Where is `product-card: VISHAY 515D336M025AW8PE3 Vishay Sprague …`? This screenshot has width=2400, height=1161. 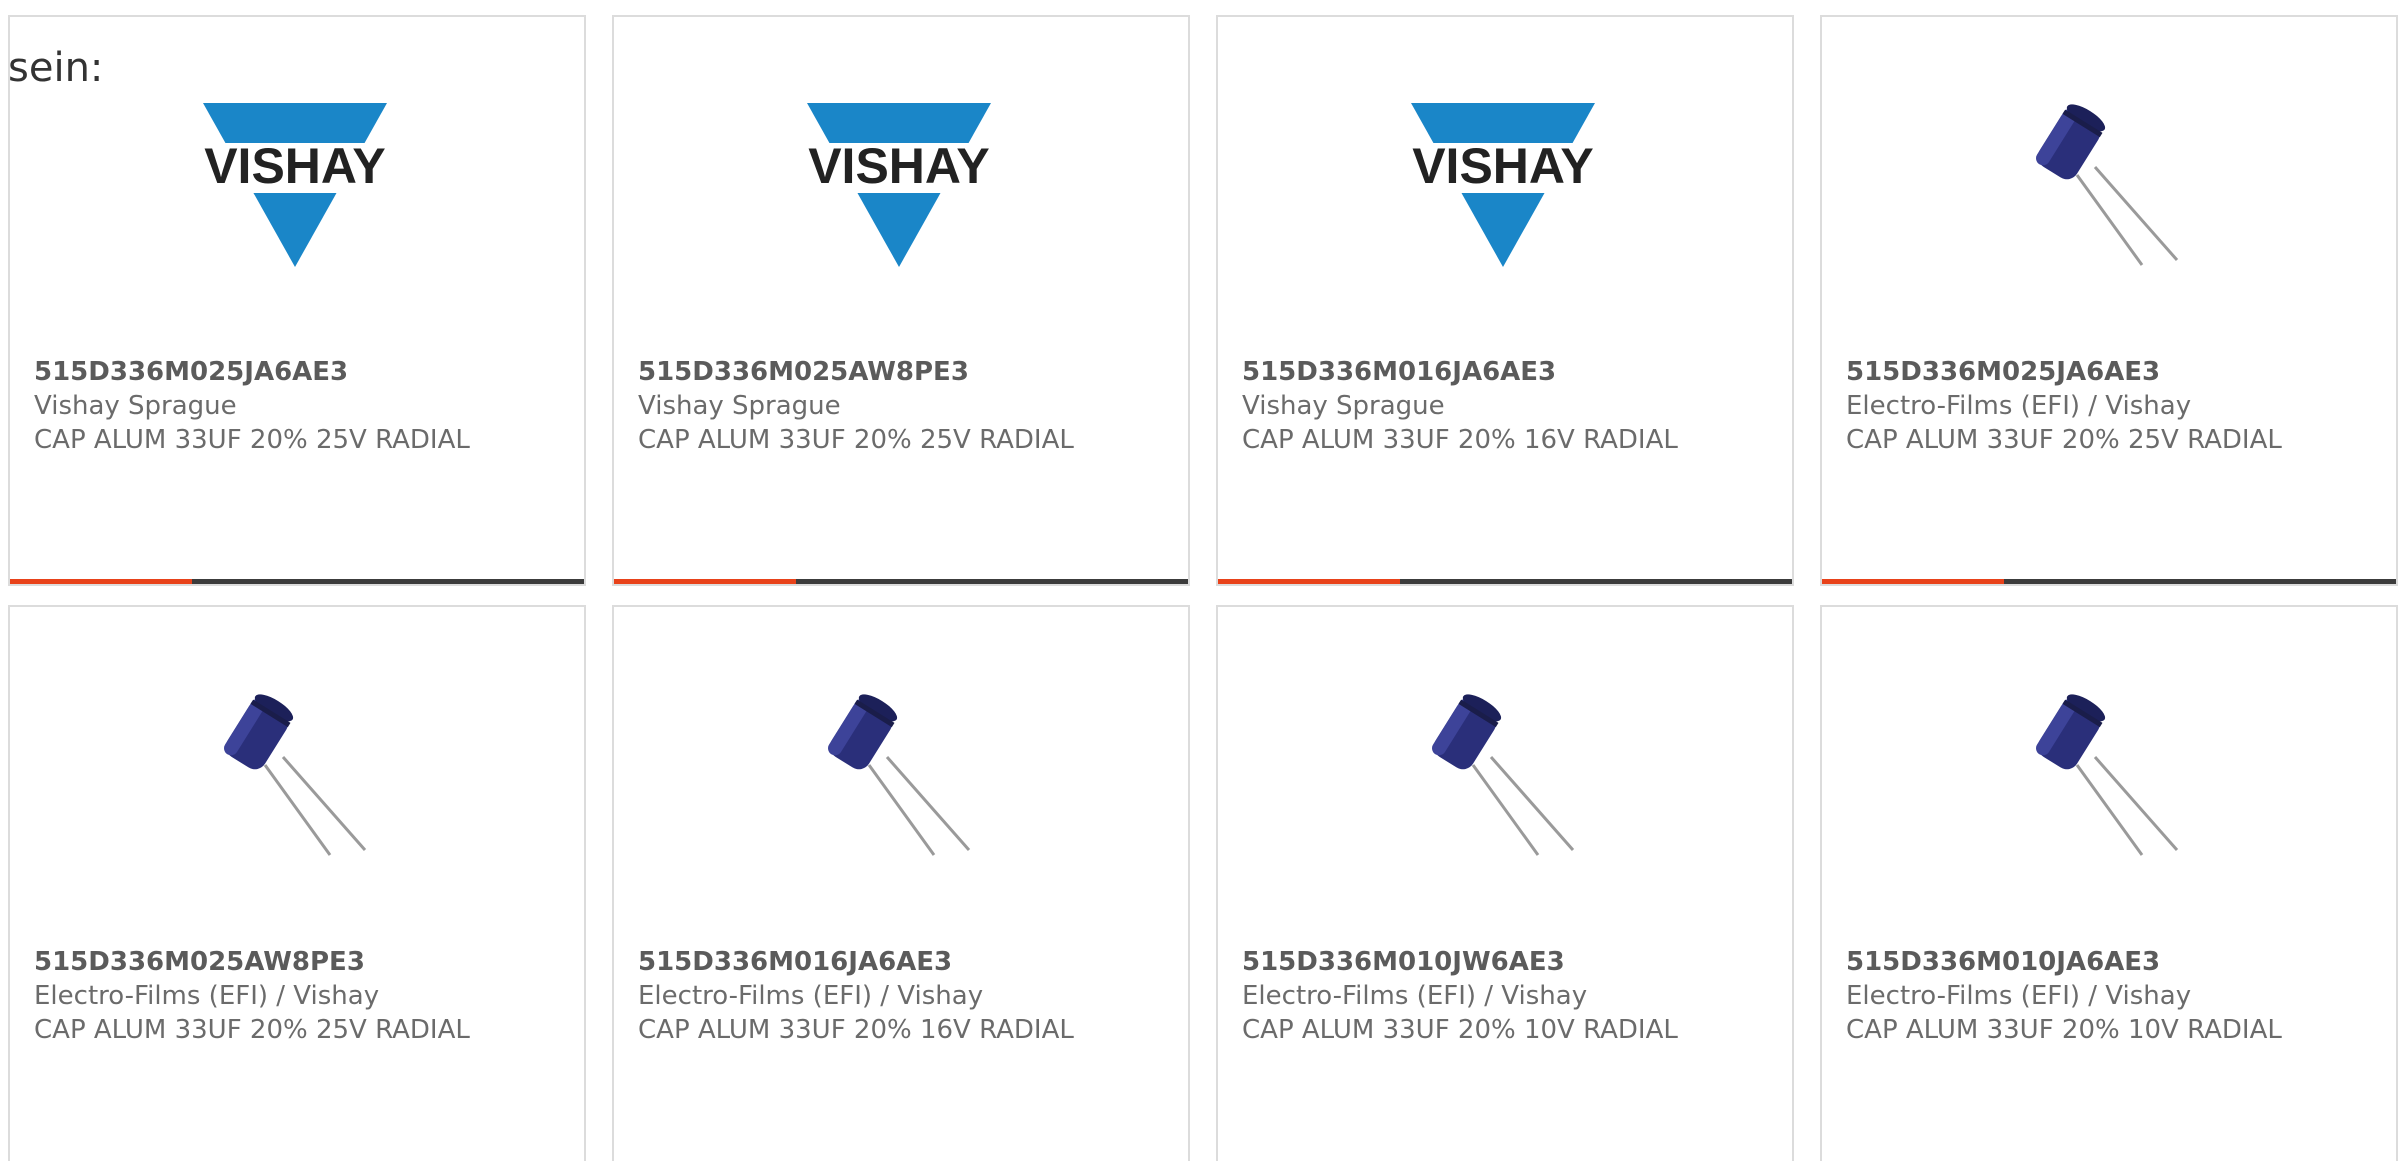 product-card: VISHAY 515D336M025AW8PE3 Vishay Sprague … is located at coordinates (901, 300).